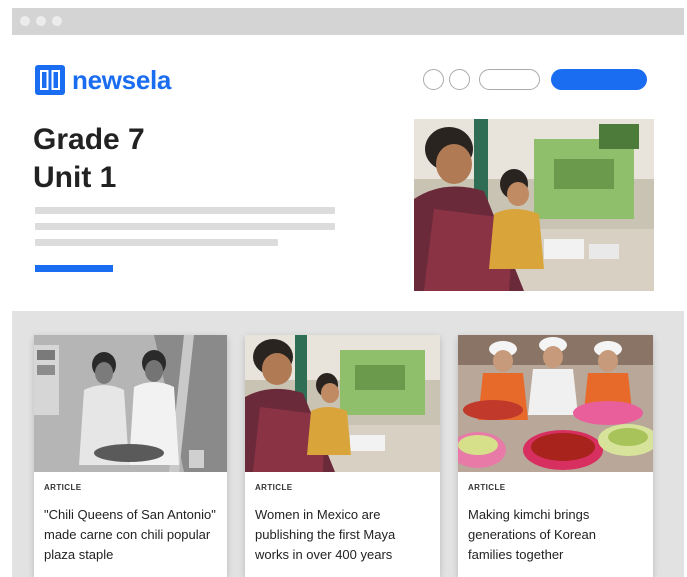 The image size is (687, 577). I want to click on photo-two-women-grinding-icon, so click(130, 403).